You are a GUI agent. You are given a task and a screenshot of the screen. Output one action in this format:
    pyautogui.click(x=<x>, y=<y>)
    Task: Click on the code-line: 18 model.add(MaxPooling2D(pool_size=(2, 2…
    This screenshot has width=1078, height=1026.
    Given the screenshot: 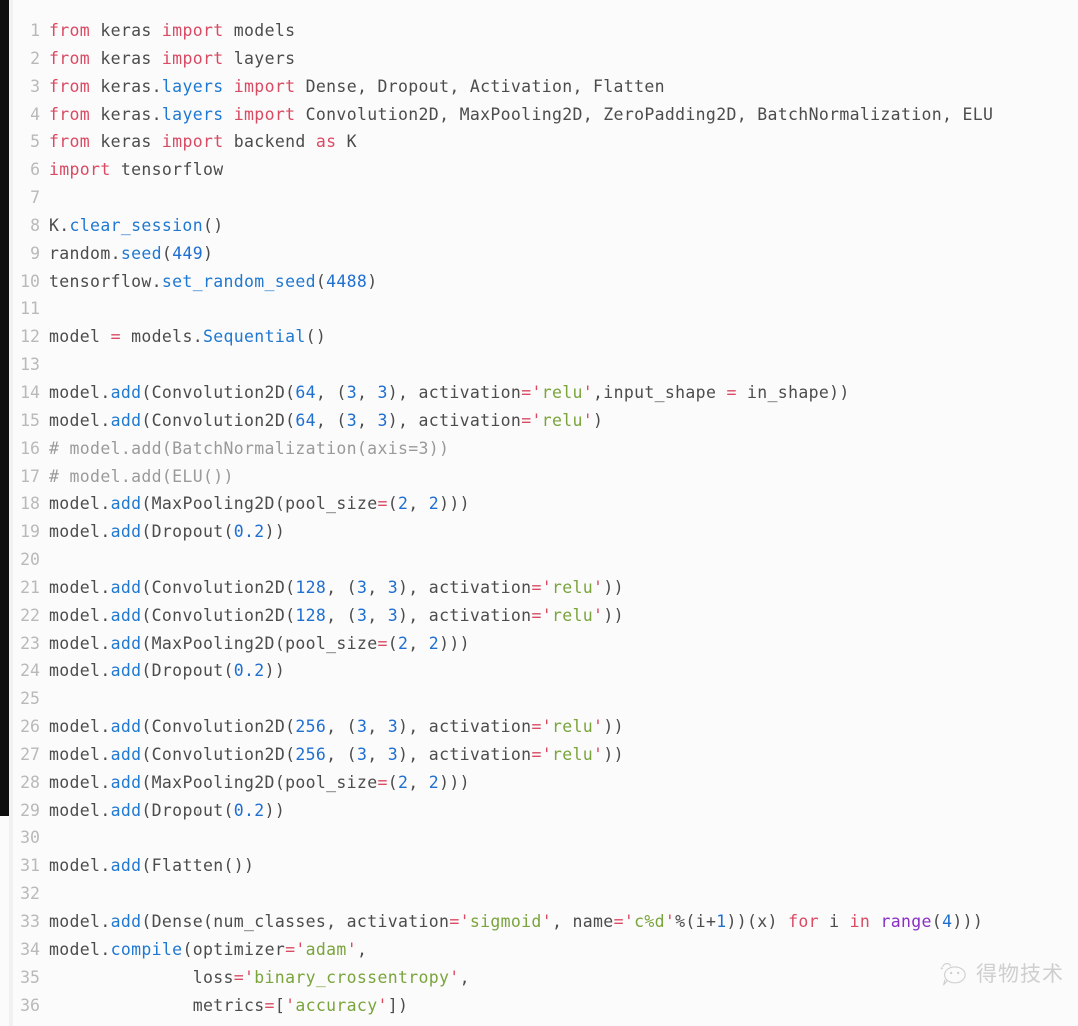 What is the action you would take?
    pyautogui.click(x=496, y=504)
    